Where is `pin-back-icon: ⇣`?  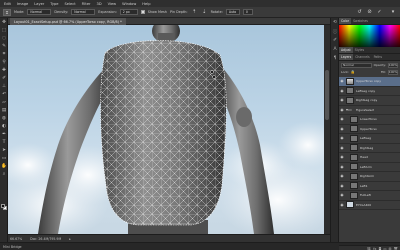 pin-back-icon: ⇣ is located at coordinates (204, 12).